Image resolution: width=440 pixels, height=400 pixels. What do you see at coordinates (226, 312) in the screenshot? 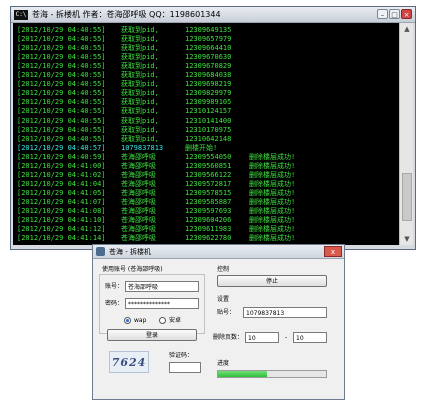
I see `tieba-label: 贴号：` at bounding box center [226, 312].